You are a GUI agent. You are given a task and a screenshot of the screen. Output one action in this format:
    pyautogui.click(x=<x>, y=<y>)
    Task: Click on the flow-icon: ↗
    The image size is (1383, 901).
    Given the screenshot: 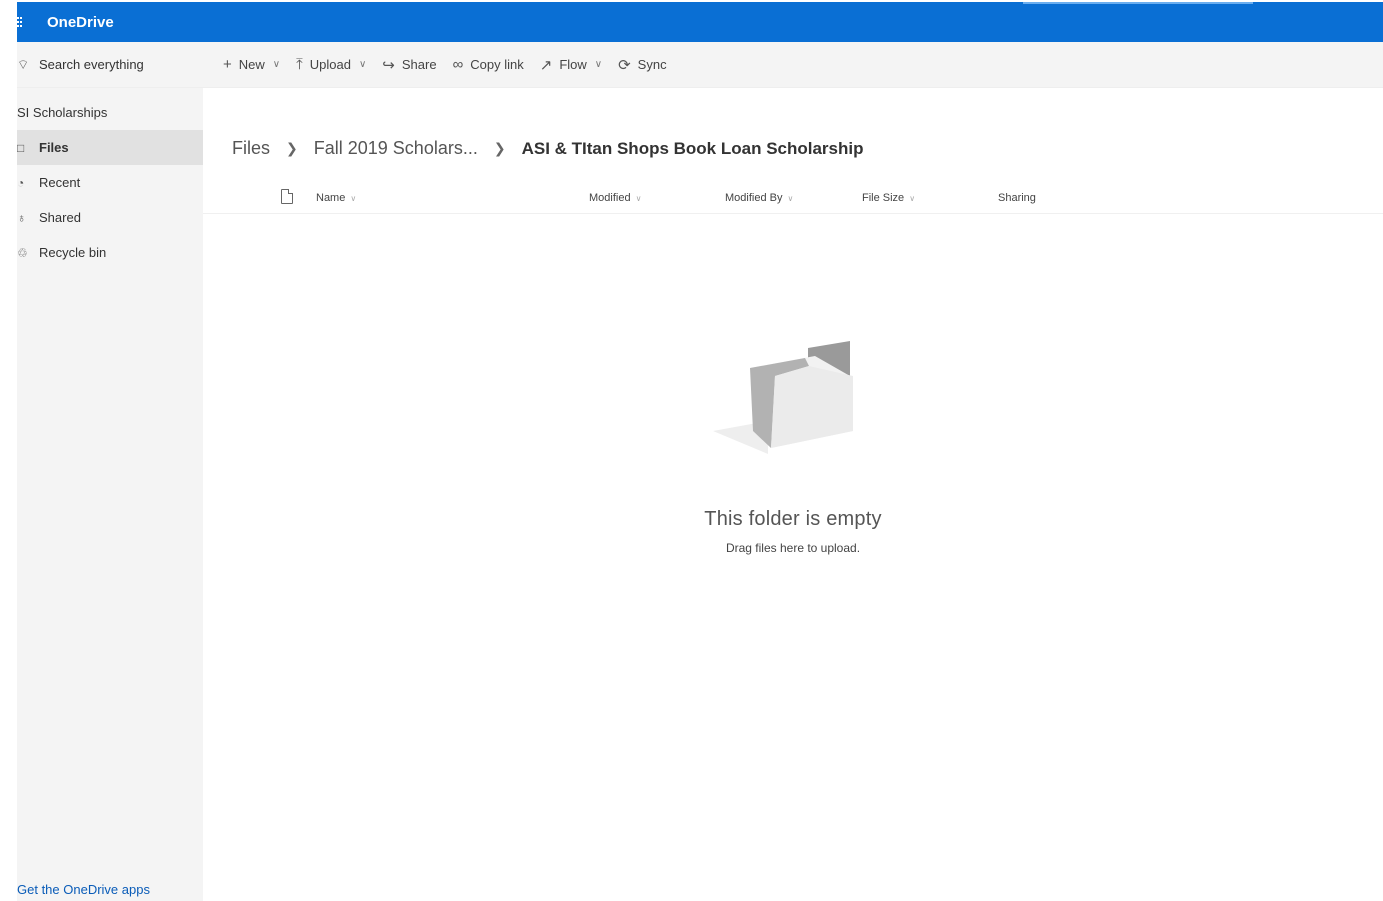 What is the action you would take?
    pyautogui.click(x=546, y=65)
    